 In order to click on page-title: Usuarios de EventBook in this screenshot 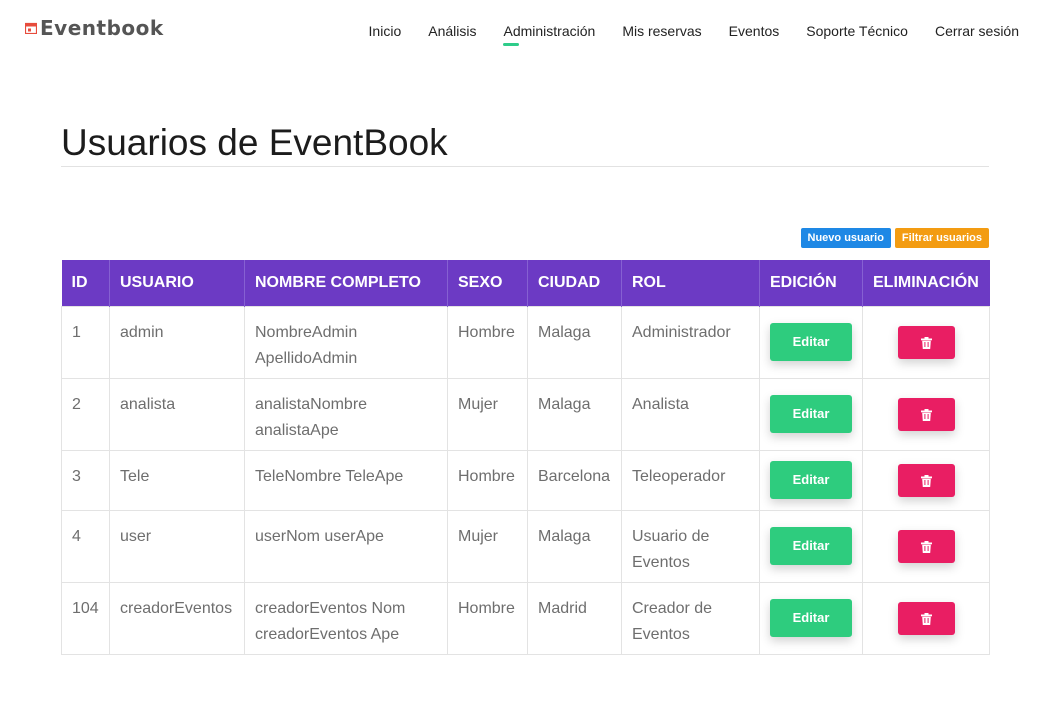, I will do `click(254, 142)`.